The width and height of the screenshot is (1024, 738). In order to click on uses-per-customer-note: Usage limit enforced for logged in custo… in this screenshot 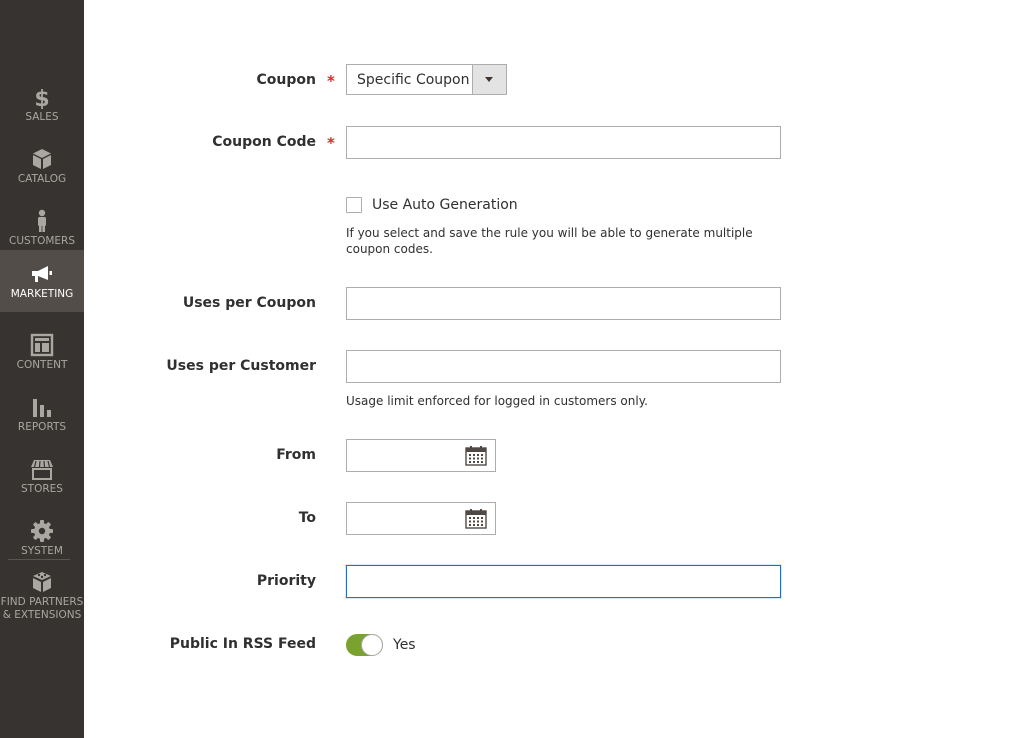, I will do `click(497, 401)`.